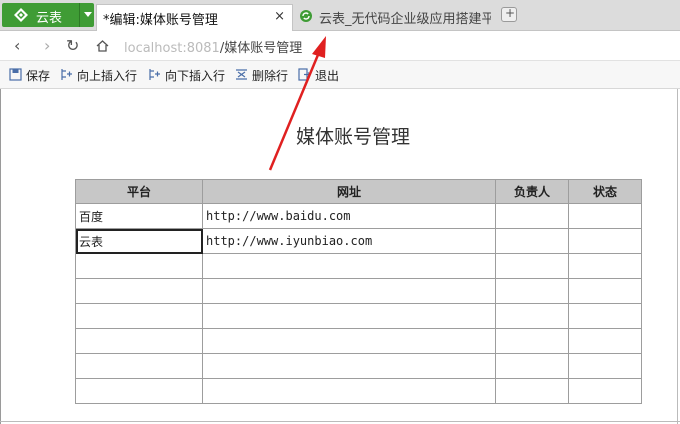 The width and height of the screenshot is (680, 424). I want to click on header-owner: 负责人, so click(532, 191).